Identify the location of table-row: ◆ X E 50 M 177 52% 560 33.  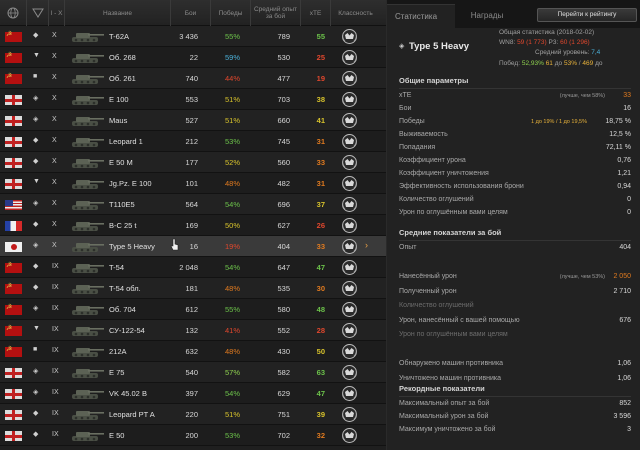
(193, 162).